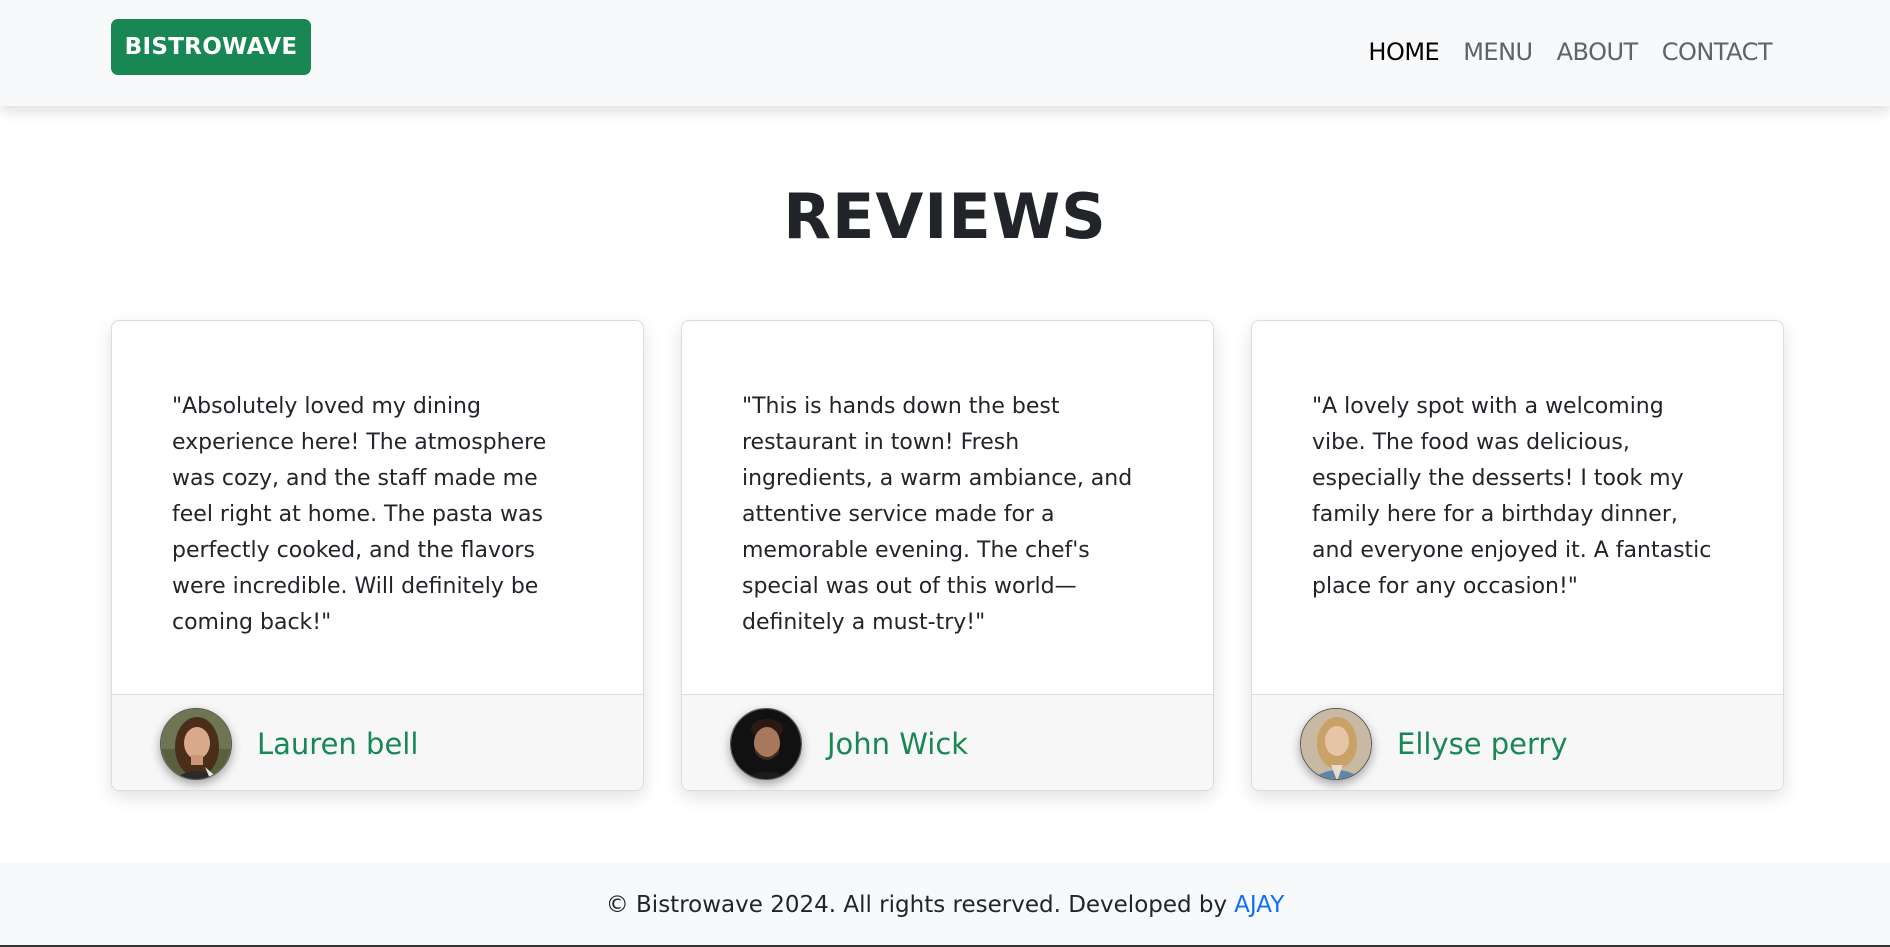 The image size is (1890, 947). What do you see at coordinates (1598, 52) in the screenshot?
I see `nav-link-about: ABOUT` at bounding box center [1598, 52].